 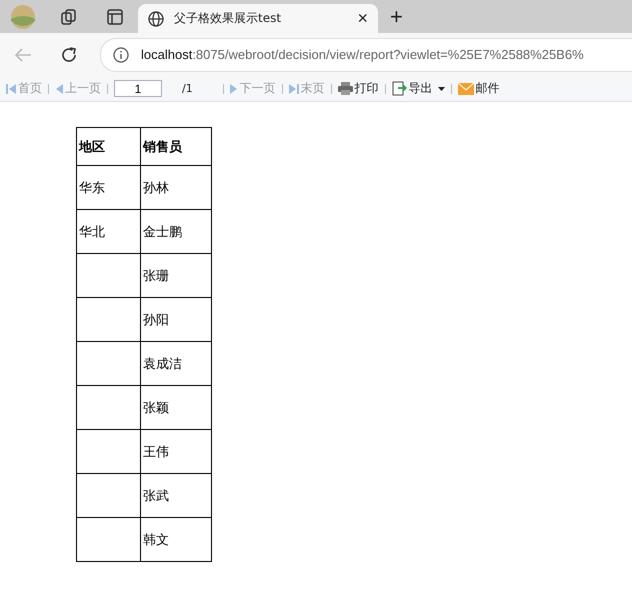 I want to click on browser-tab: 父子格效果展示test ×, so click(x=258, y=18).